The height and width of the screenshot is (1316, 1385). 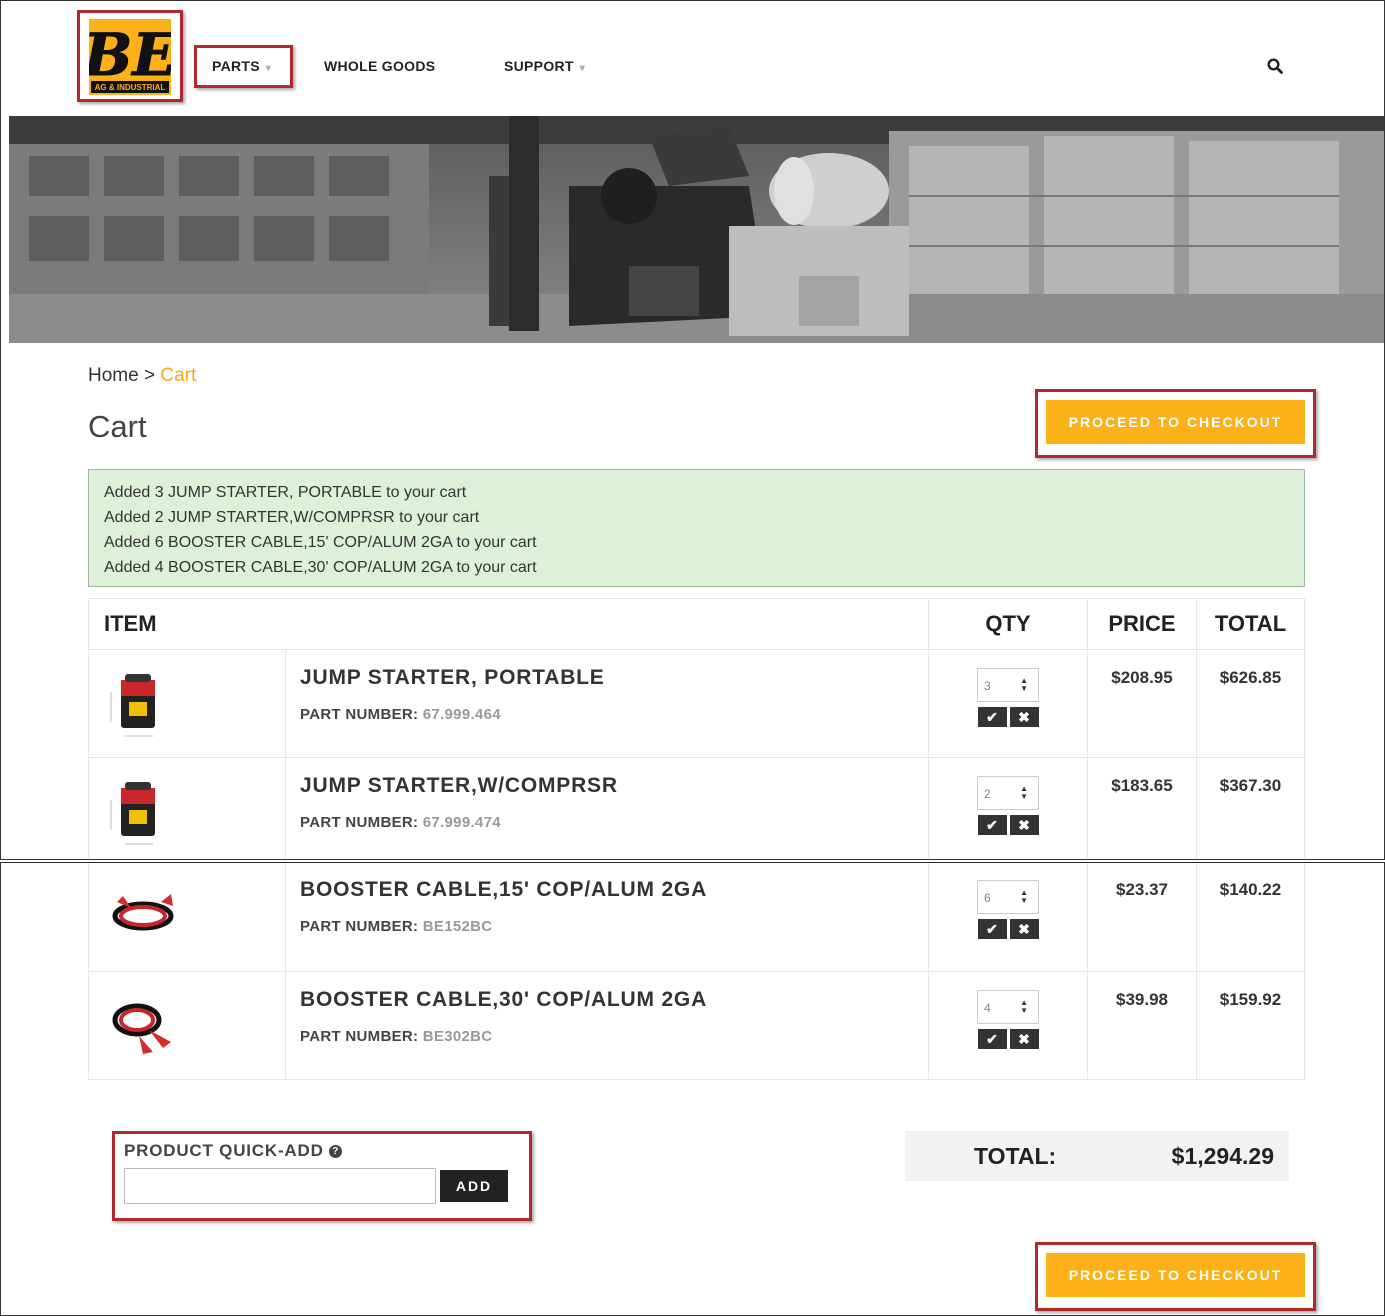 I want to click on part-number: PART NUMBER: 67.999.464, so click(x=614, y=714).